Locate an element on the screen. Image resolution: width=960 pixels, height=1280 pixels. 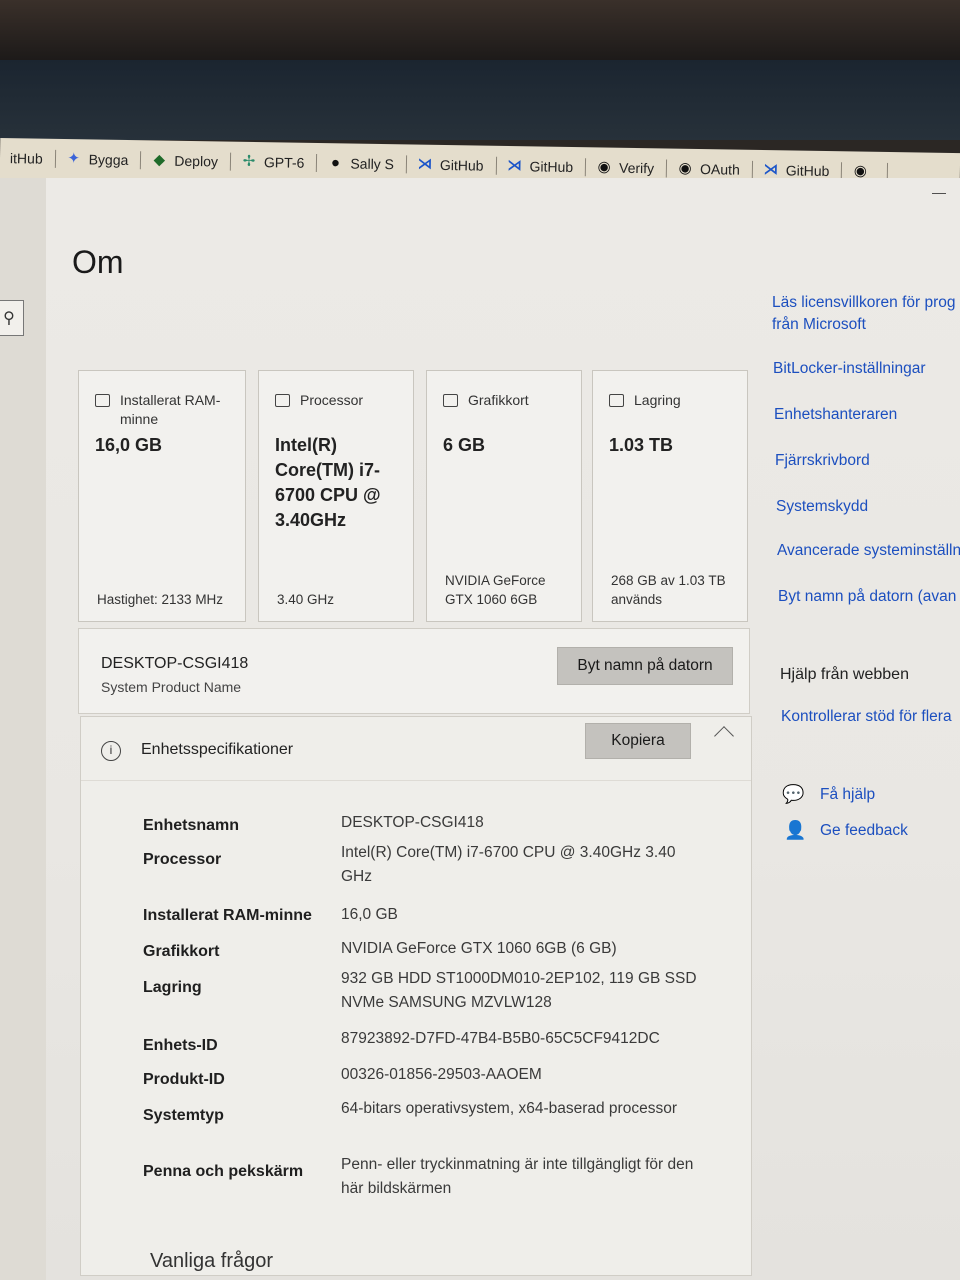
card-value: 6 GB is located at coordinates (464, 445).